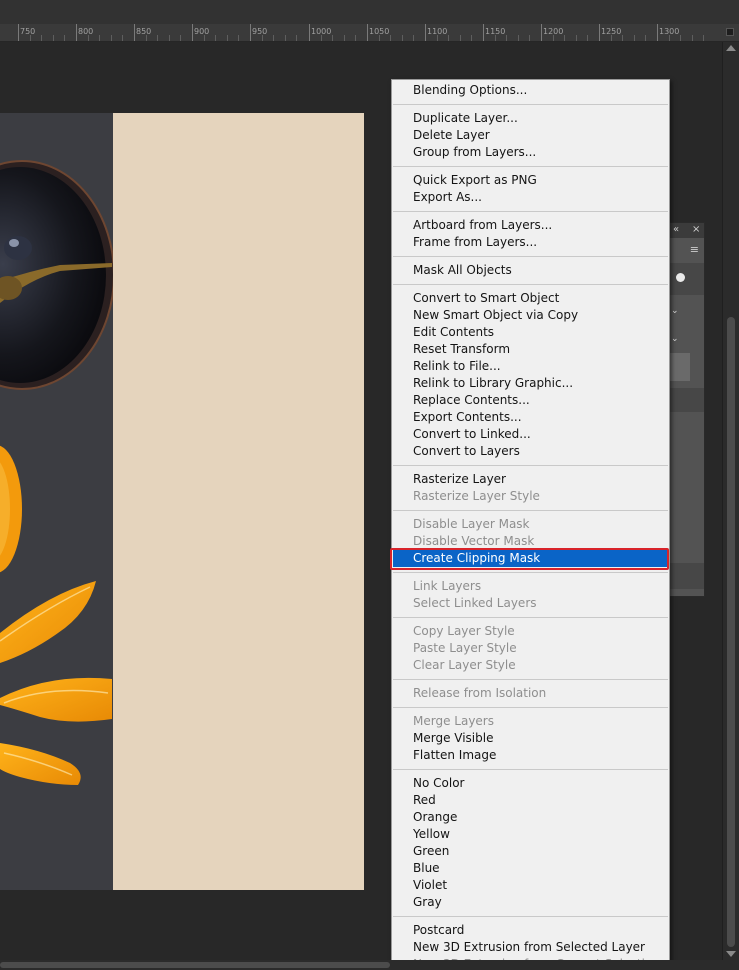 This screenshot has width=739, height=970. Describe the element at coordinates (530, 451) in the screenshot. I see `menu-item-convert-to-layers: Convert to Layers` at that location.